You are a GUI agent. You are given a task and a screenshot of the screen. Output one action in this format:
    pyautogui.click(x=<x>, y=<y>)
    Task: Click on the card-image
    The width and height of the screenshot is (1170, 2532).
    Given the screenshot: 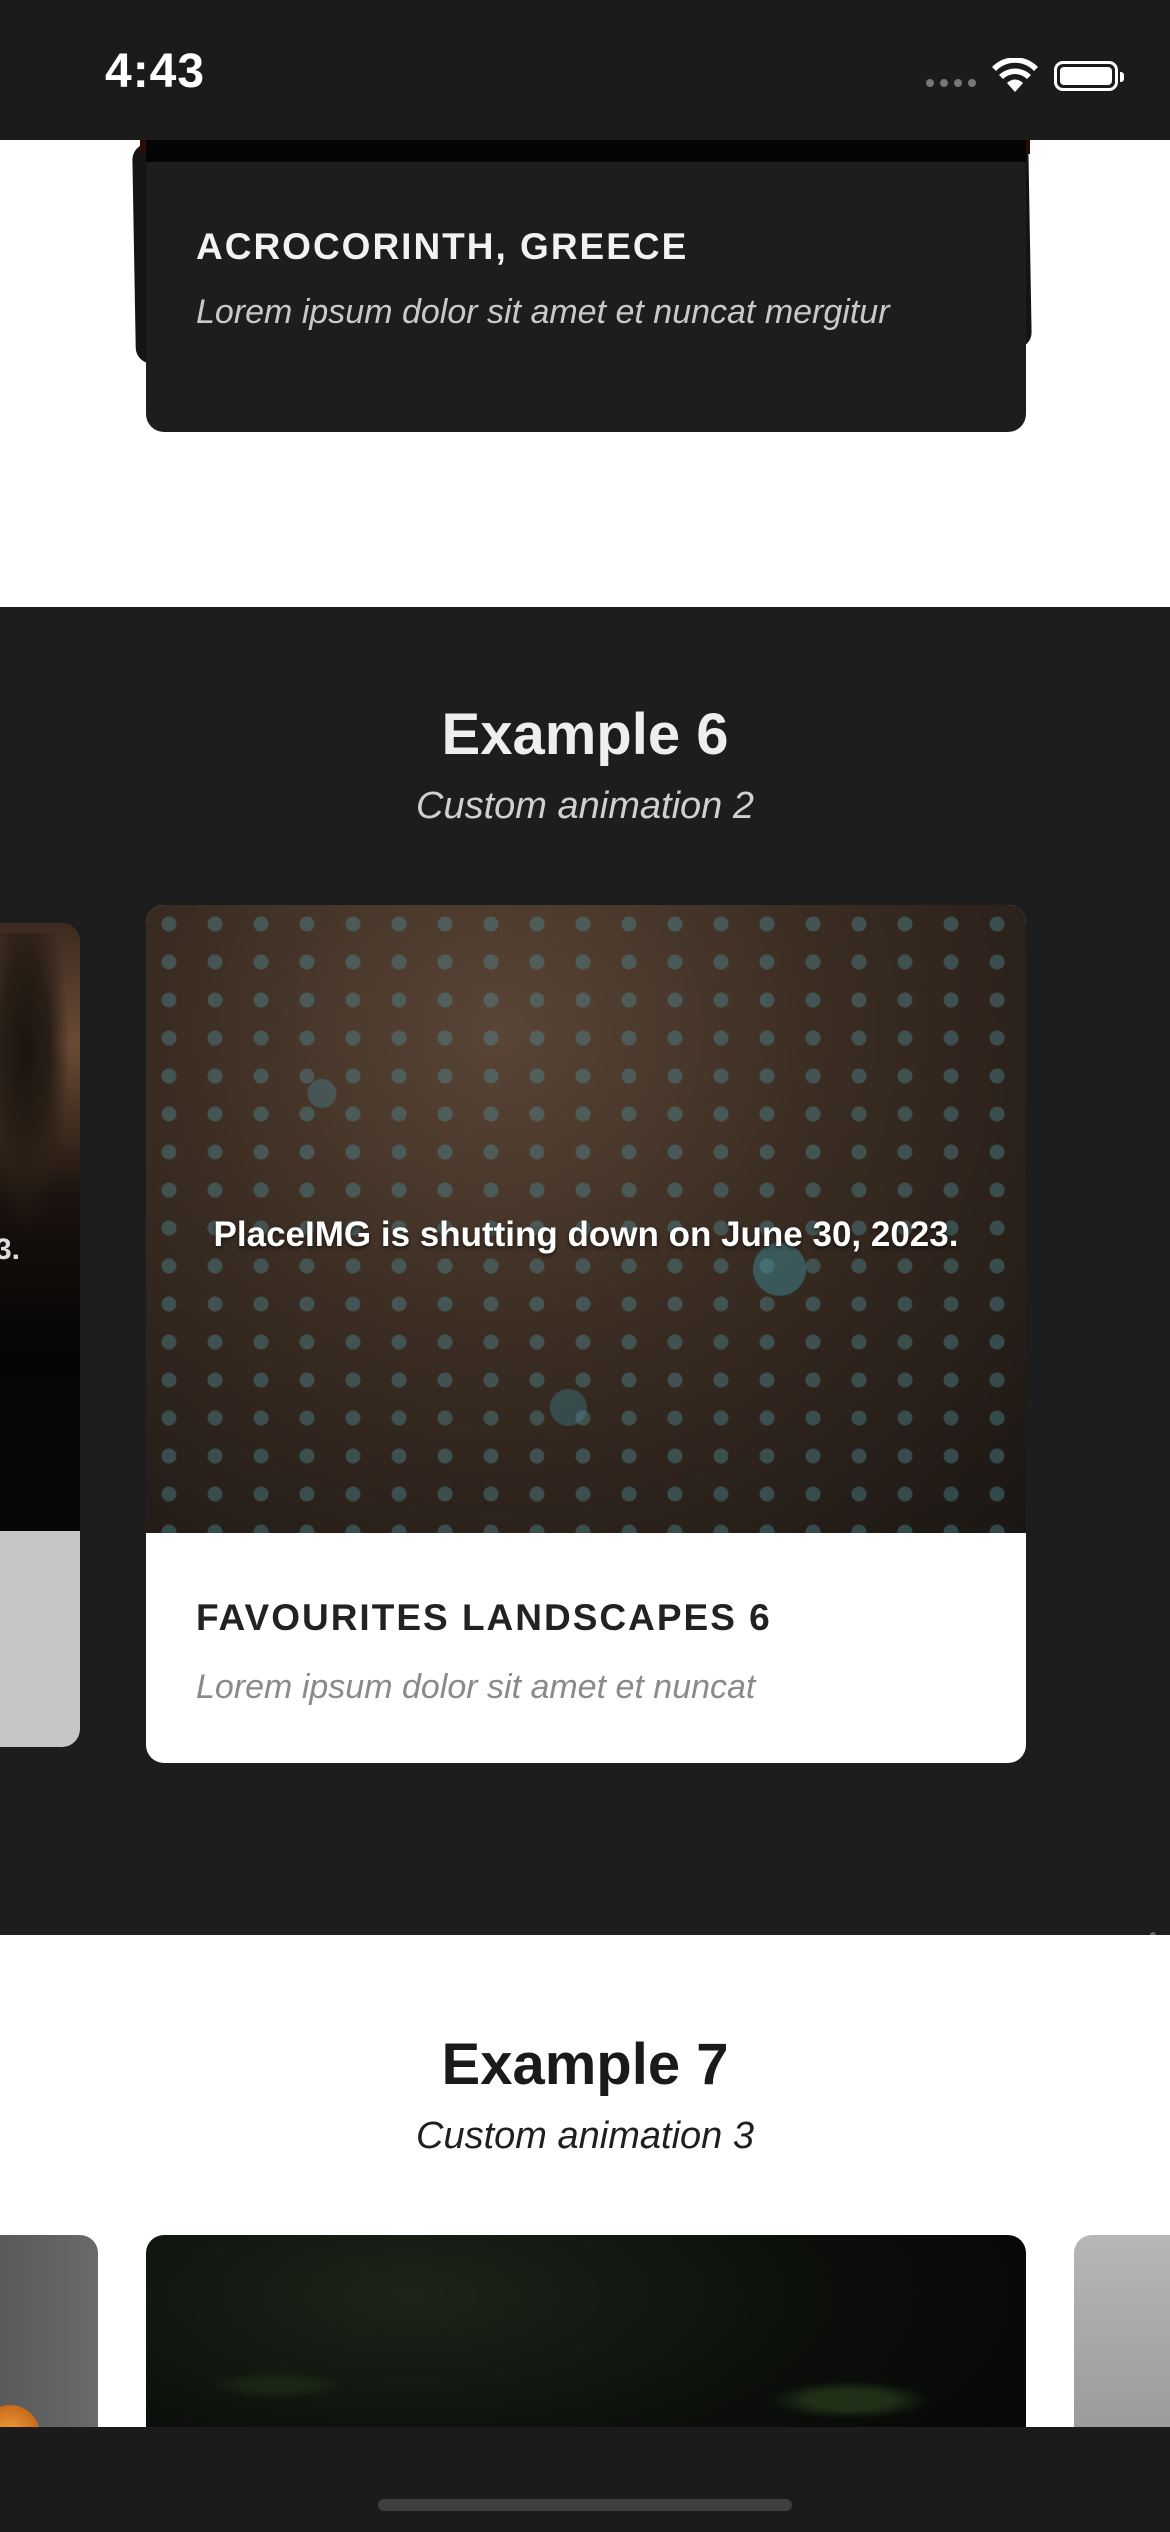 What is the action you would take?
    pyautogui.click(x=40, y=1227)
    